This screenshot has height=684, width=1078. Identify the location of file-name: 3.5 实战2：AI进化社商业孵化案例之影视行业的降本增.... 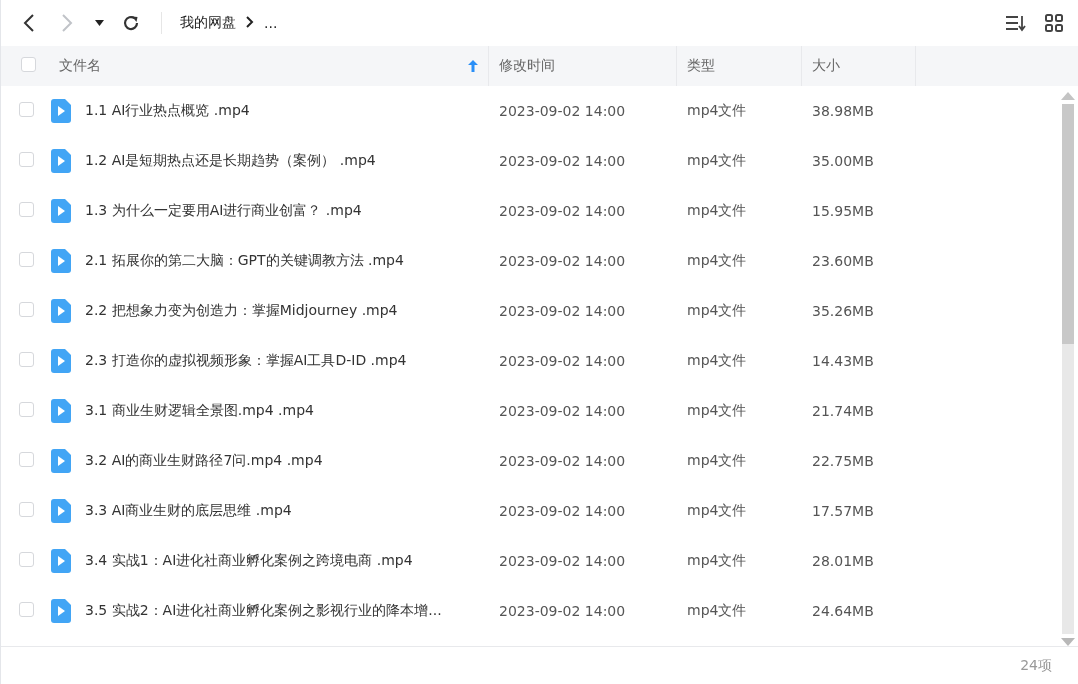
(263, 611).